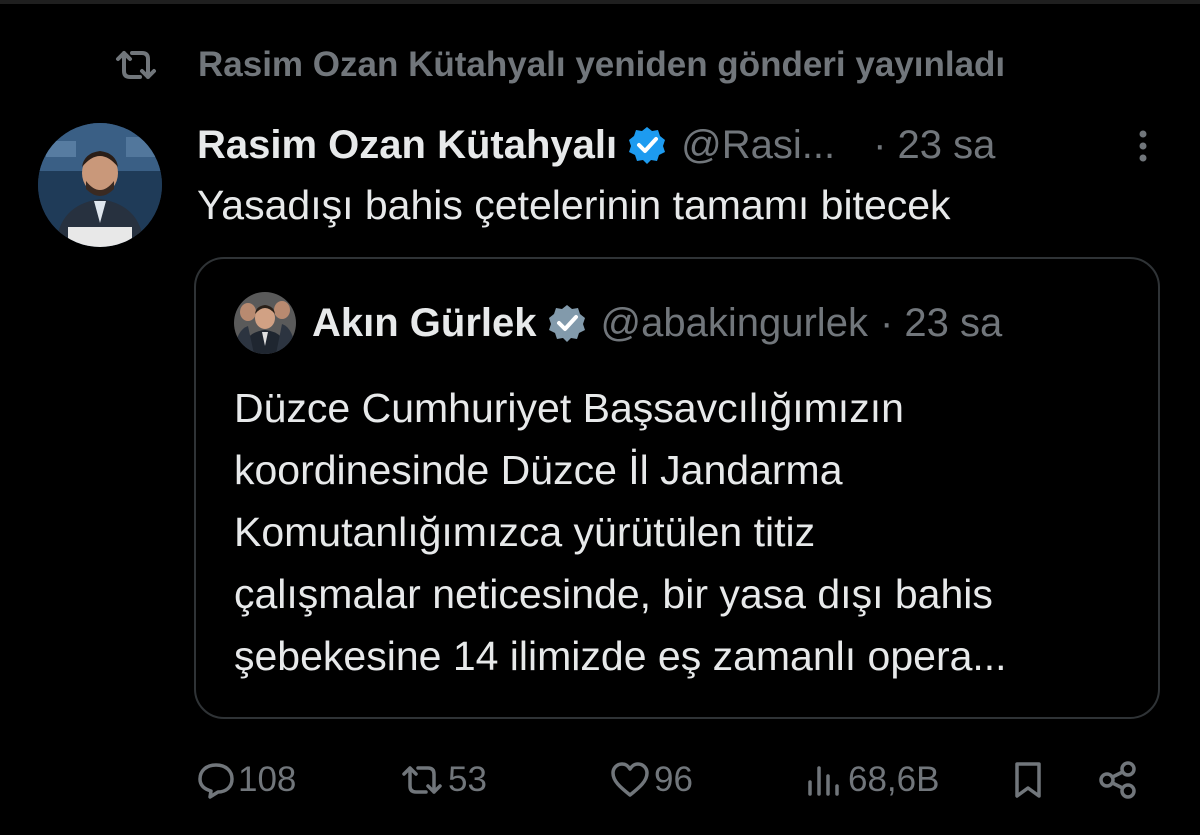  I want to click on action-bar: 108 53 96 68,6B, so click(600, 780).